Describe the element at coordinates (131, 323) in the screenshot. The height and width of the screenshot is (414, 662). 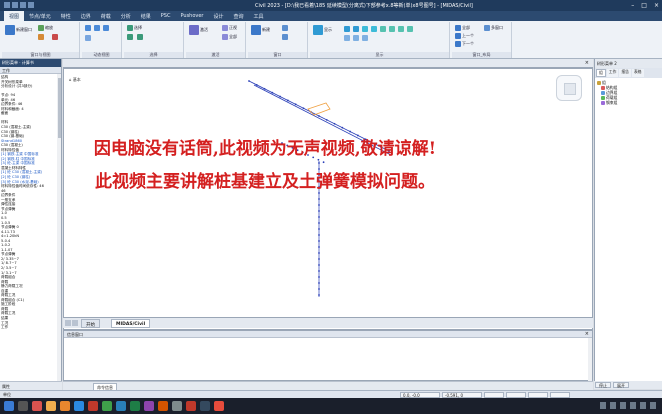
I see `tab-midas-civil: MIDAS/Civil` at that location.